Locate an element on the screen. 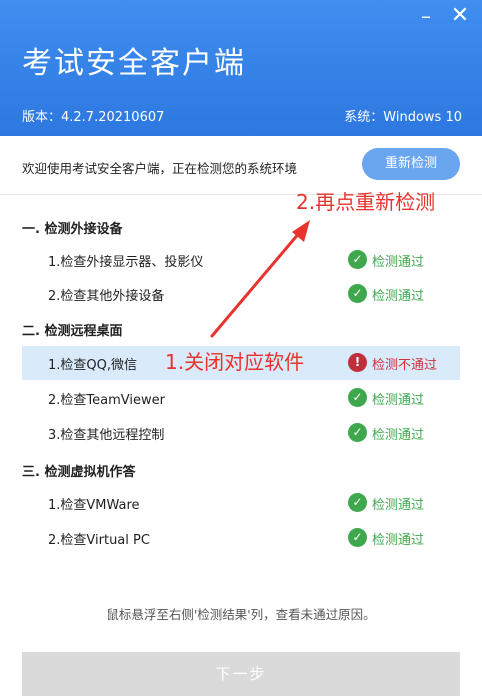 This screenshot has width=482, height=700. check-label: 2.检查其他外接设备 is located at coordinates (106, 296).